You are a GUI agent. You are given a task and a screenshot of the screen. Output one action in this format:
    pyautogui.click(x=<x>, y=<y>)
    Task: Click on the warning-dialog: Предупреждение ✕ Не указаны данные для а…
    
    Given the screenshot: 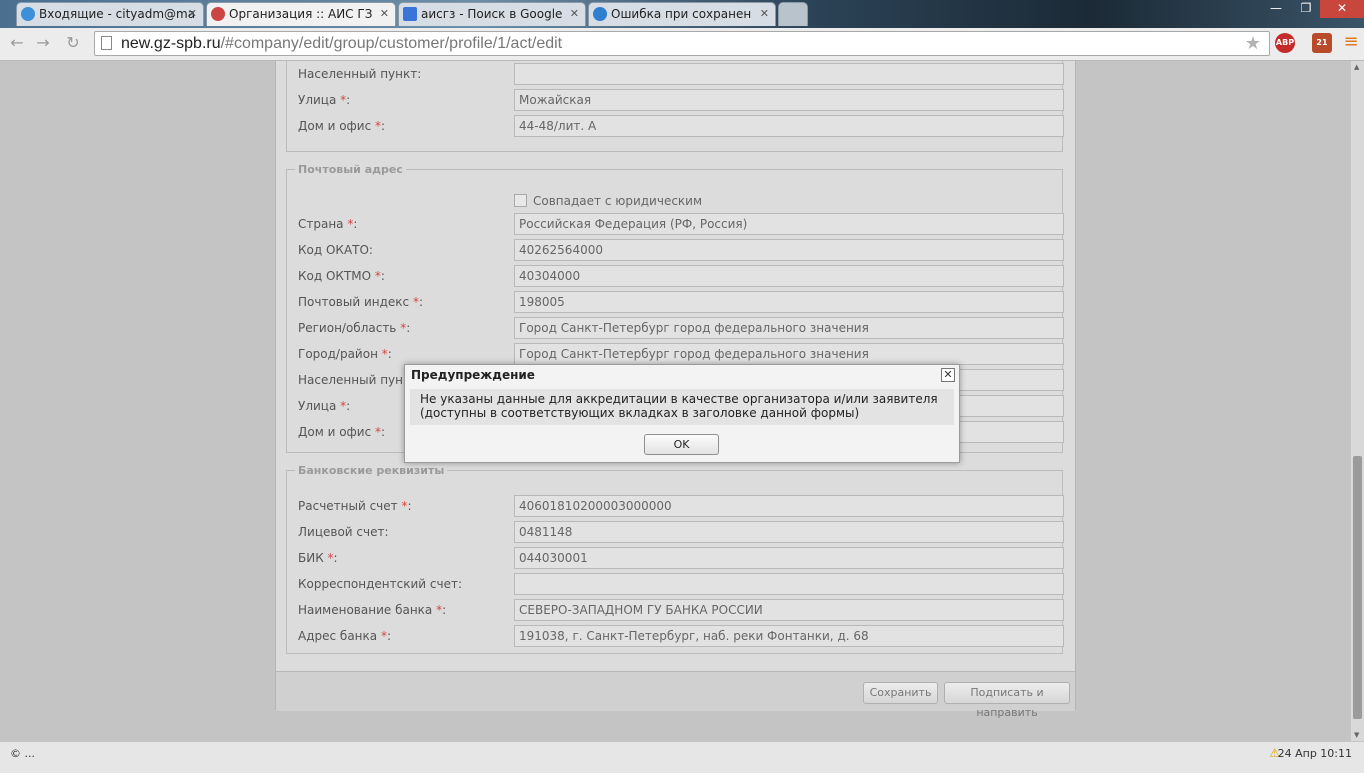 What is the action you would take?
    pyautogui.click(x=682, y=413)
    